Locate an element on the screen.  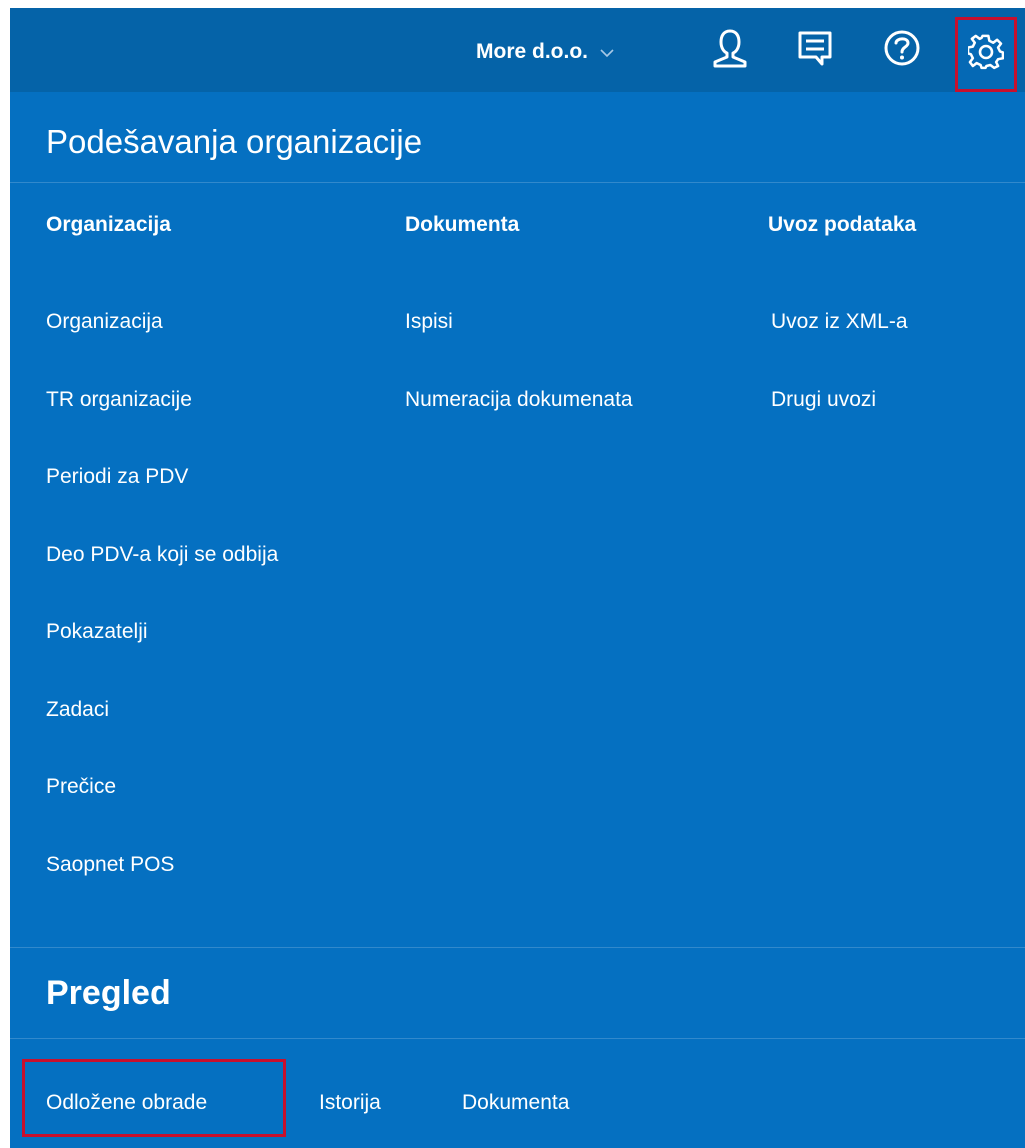
menu-link-organizacija: Organizacija is located at coordinates (104, 322).